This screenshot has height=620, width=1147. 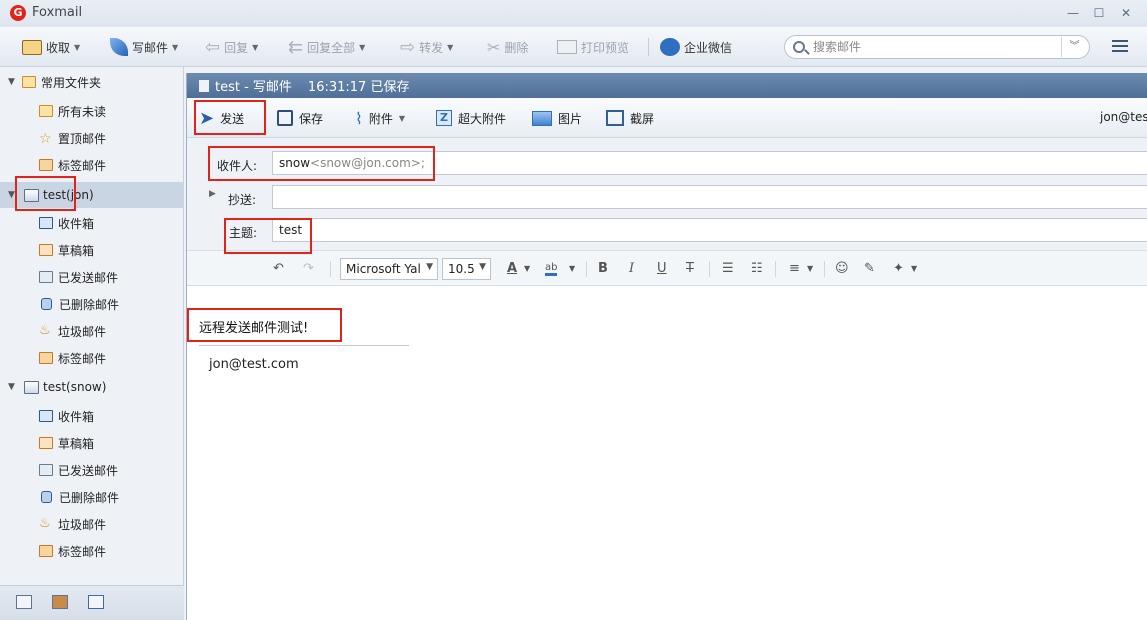 I want to click on reply-button: ⇦ 回复 ▼, so click(x=231, y=47).